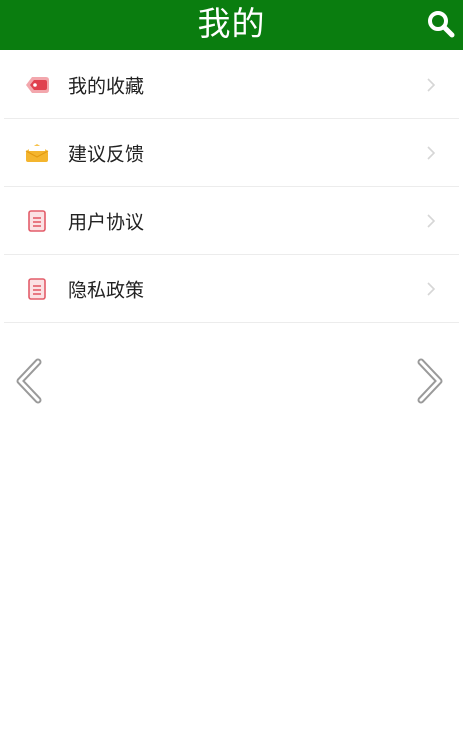 Image resolution: width=463 pixels, height=753 pixels. What do you see at coordinates (106, 154) in the screenshot?
I see `menu-item-label: 建议反馈` at bounding box center [106, 154].